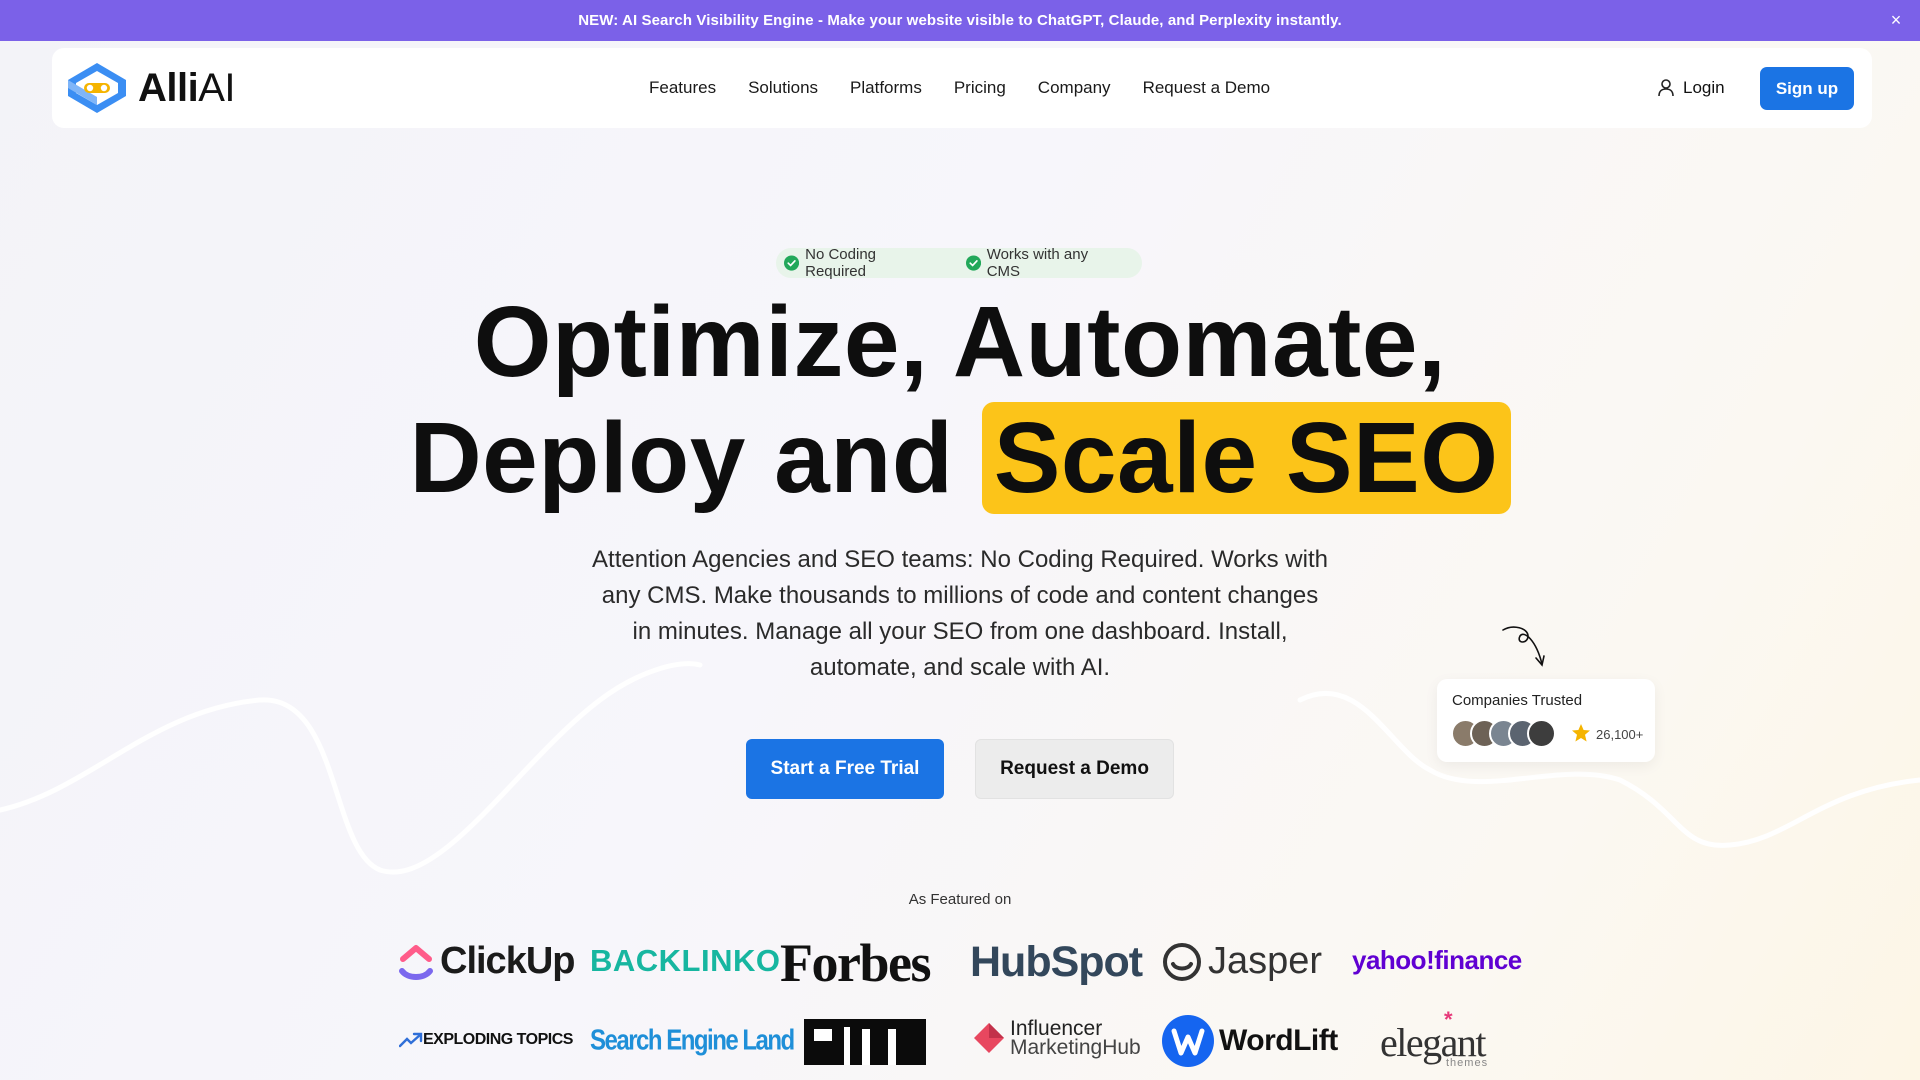 This screenshot has width=1920, height=1080. I want to click on elegant-themes-logo: elegant * themes, so click(1440, 1038).